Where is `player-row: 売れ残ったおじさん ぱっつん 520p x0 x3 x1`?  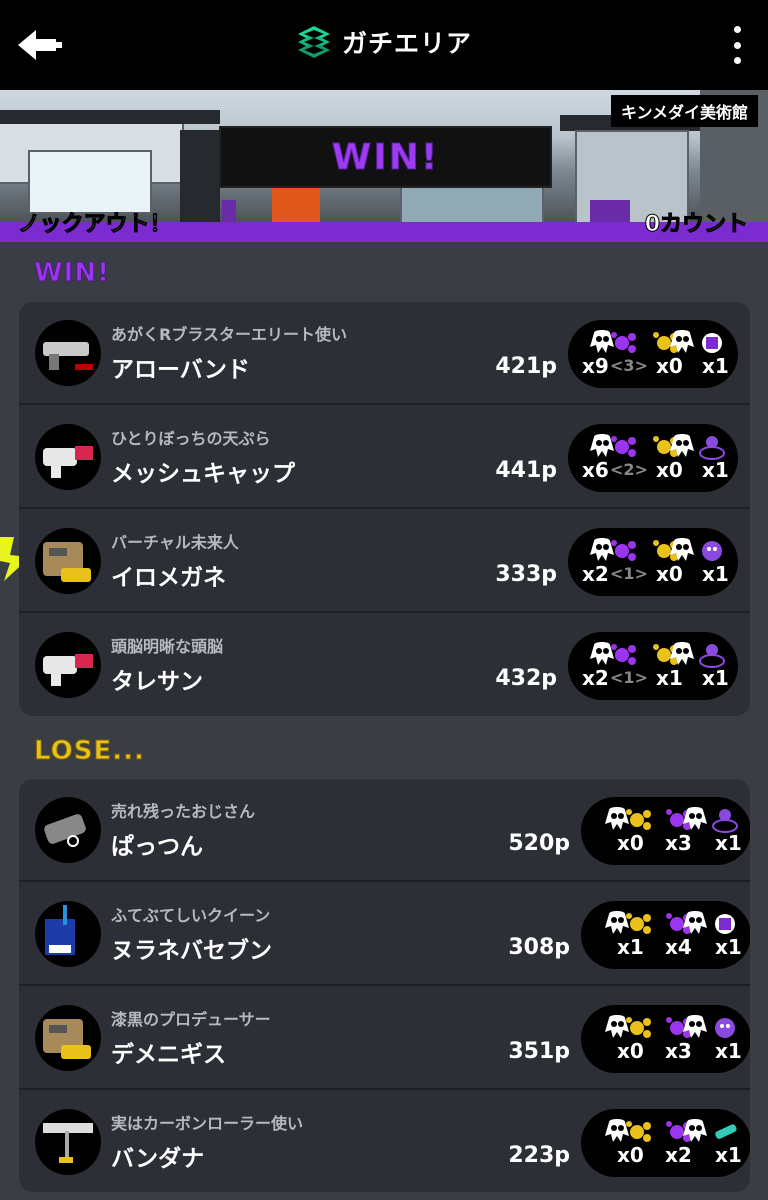 player-row: 売れ残ったおじさん ぱっつん 520p x0 x3 x1 is located at coordinates (384, 830).